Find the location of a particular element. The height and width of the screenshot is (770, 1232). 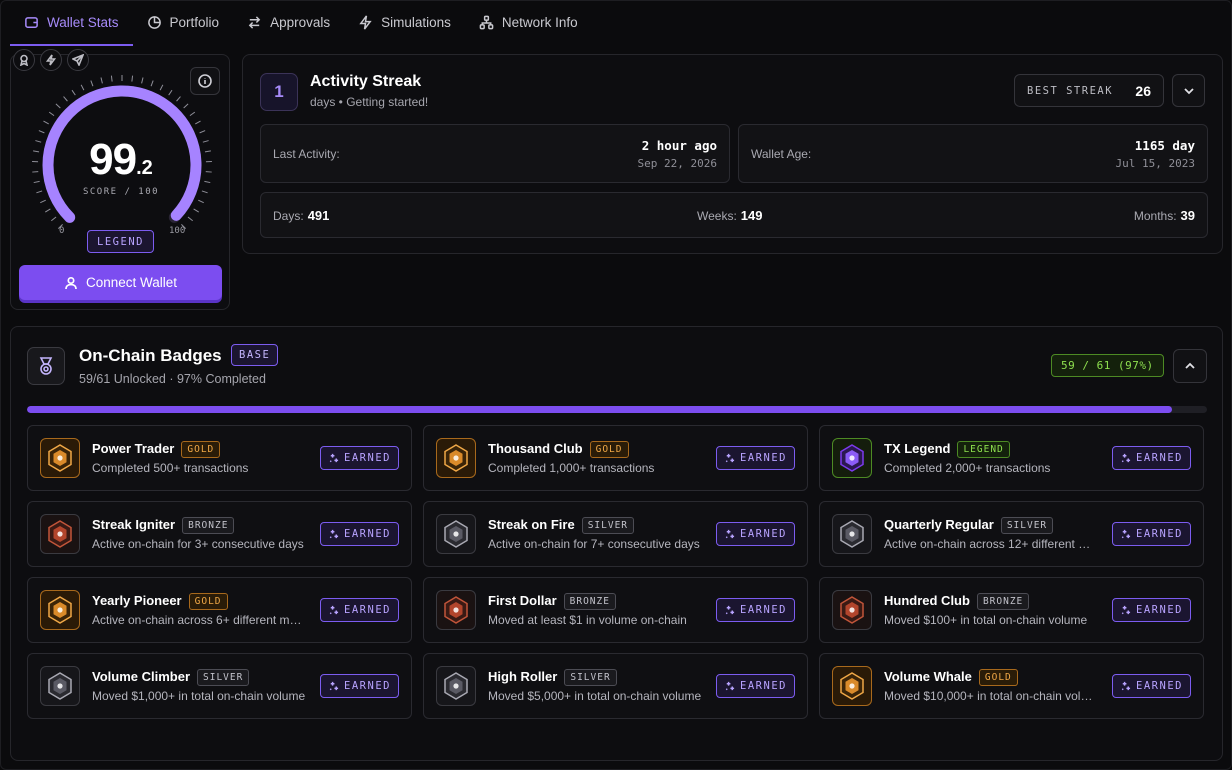

connect-wallet-button: Connect Wallet is located at coordinates (120, 282).